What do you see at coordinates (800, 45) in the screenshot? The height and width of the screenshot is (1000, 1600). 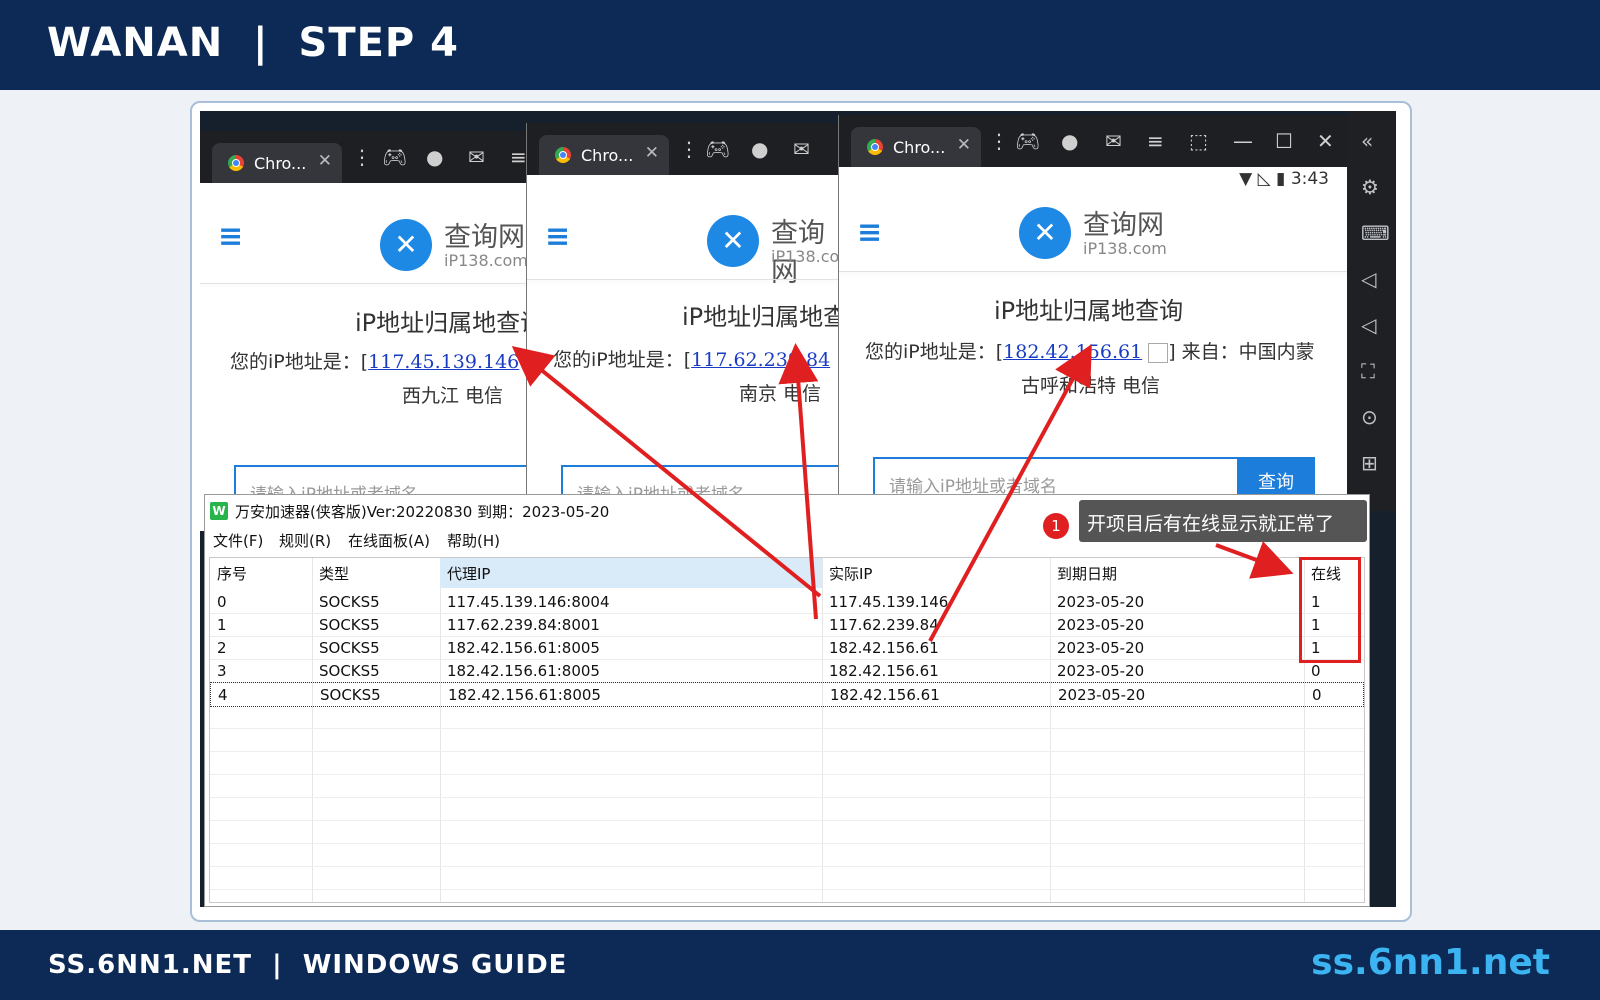 I see `top-banner: WANAN | STEP 4` at bounding box center [800, 45].